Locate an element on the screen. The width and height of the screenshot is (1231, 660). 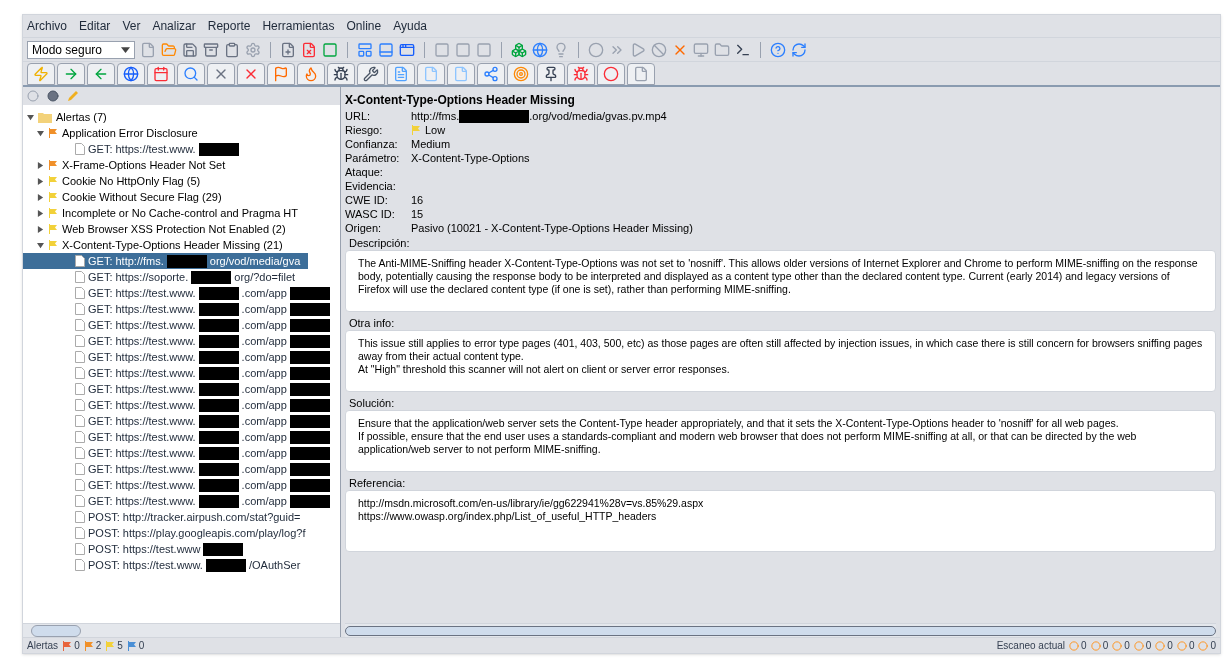
help-icon is located at coordinates (778, 49).